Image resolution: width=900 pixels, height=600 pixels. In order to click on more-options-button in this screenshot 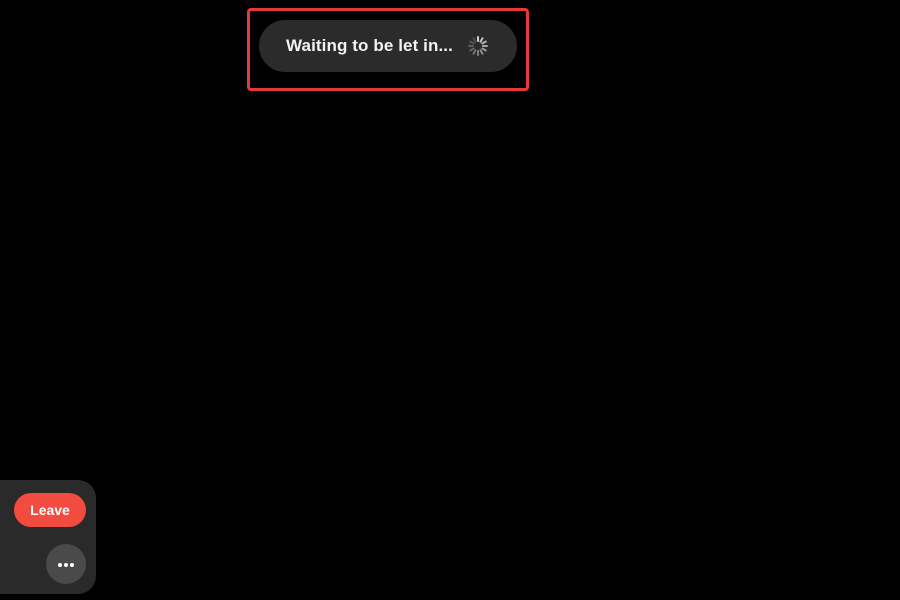, I will do `click(66, 564)`.